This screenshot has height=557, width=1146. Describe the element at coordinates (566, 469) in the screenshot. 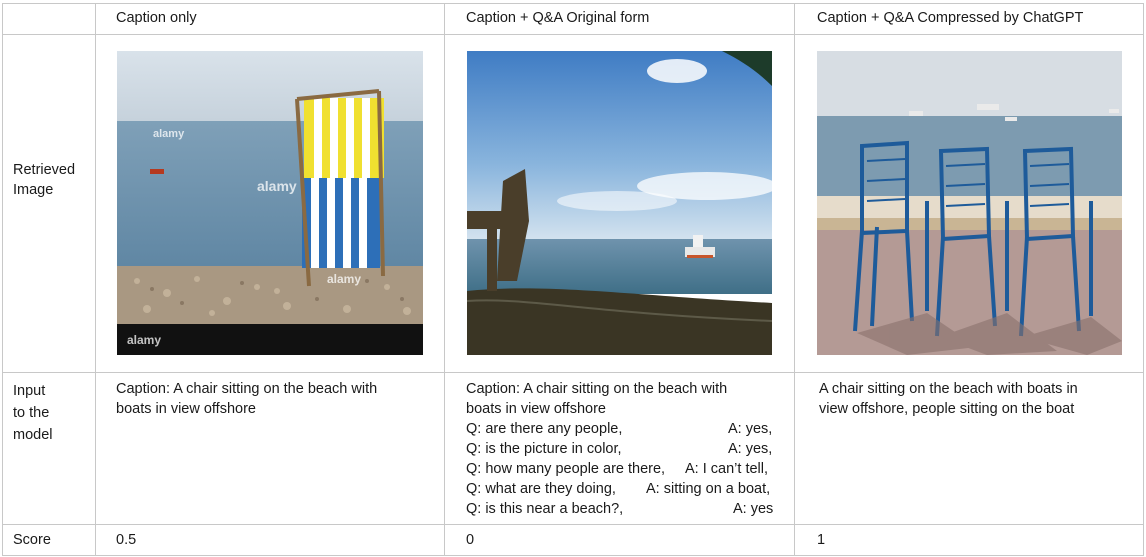

I see `question-text: Q: how many people are there,` at that location.